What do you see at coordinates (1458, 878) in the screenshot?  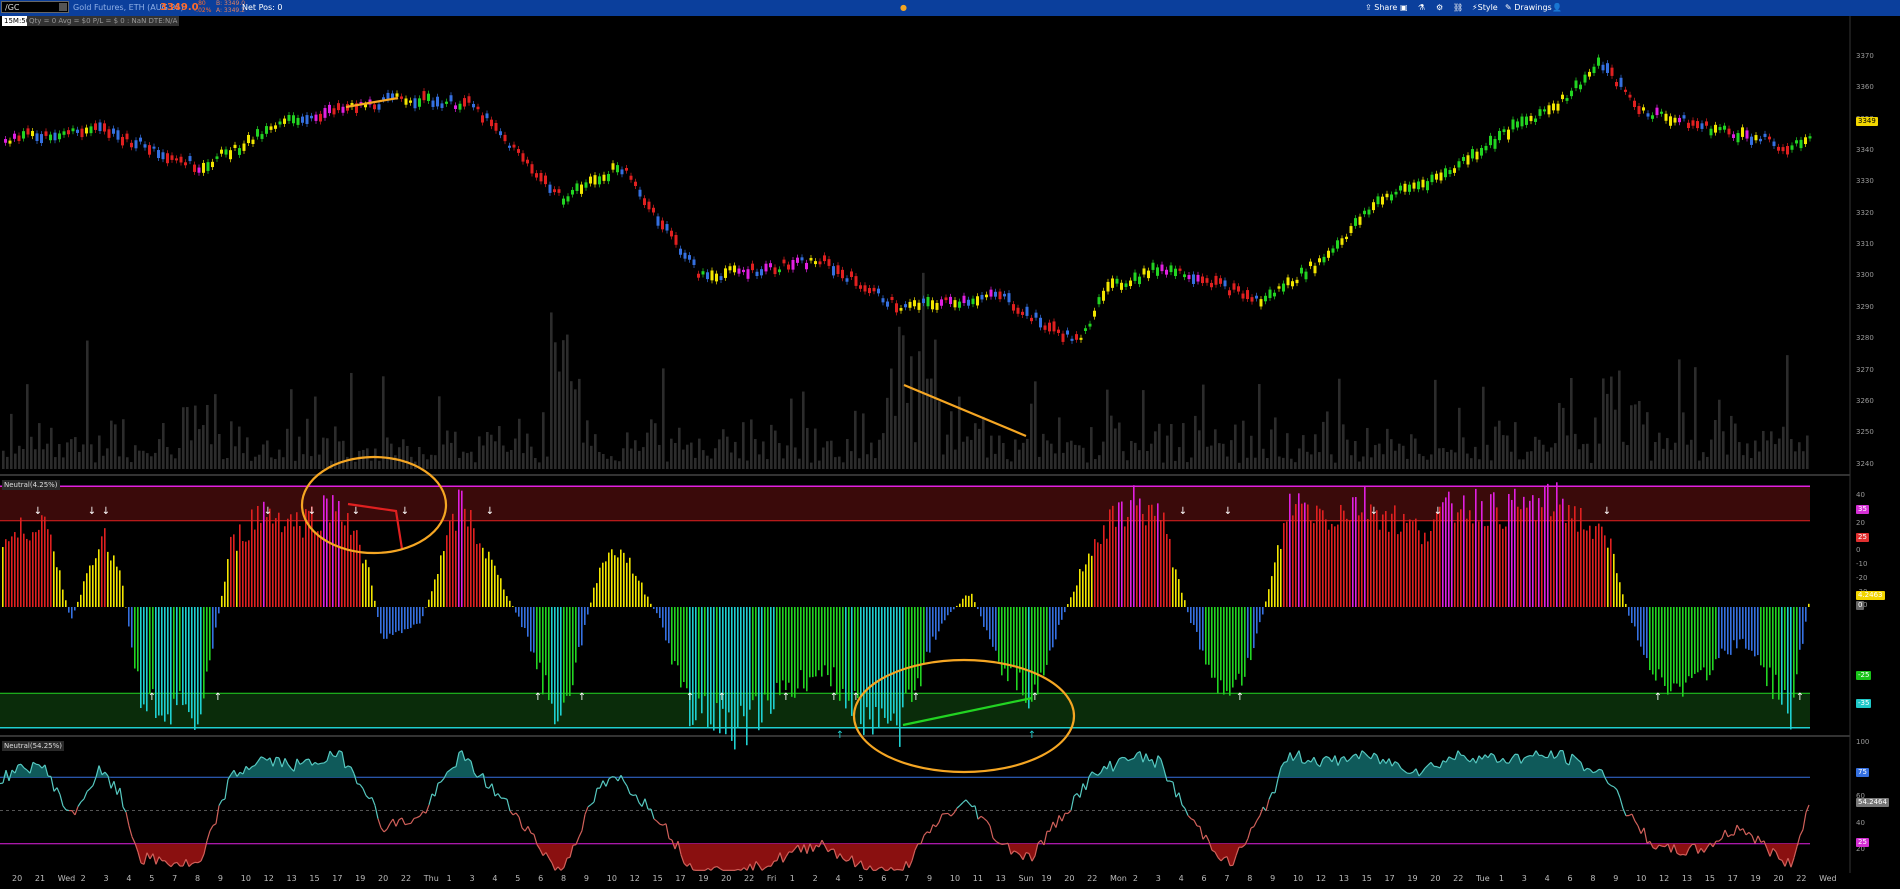 I see `time-axis-label: 22` at bounding box center [1458, 878].